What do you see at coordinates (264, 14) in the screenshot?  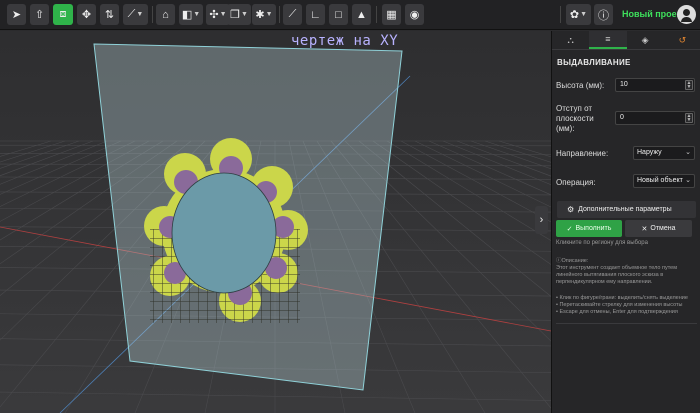 I see `pattern-icon: ✱ ▼` at bounding box center [264, 14].